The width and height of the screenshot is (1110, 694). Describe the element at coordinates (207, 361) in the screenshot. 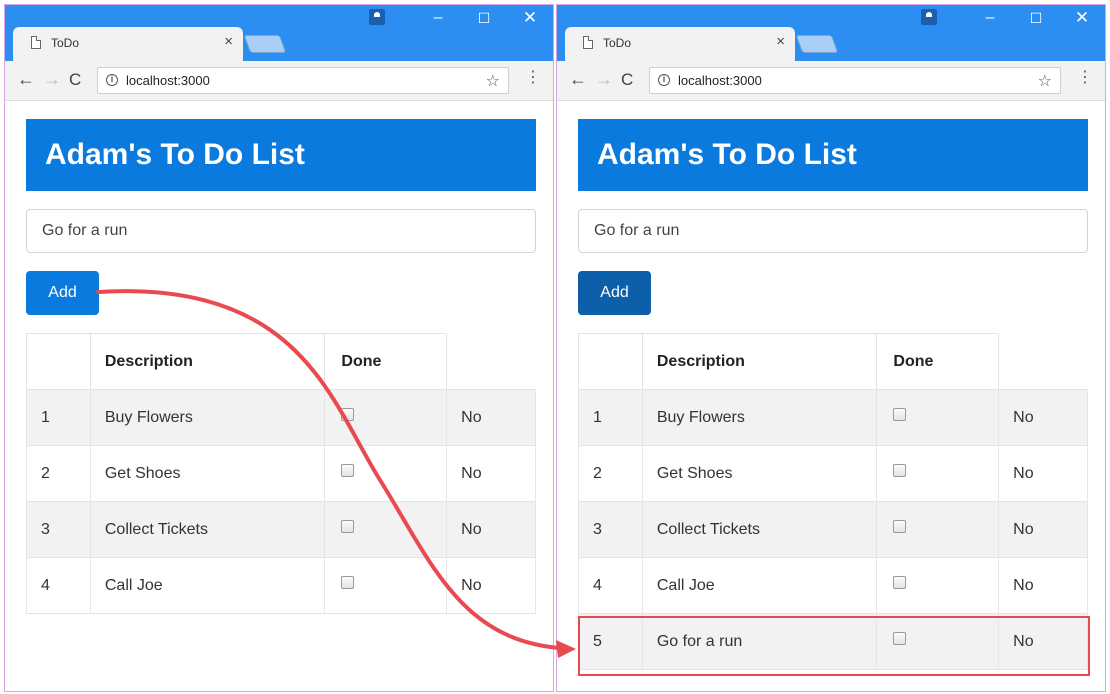

I see `column-header-description: Description` at that location.